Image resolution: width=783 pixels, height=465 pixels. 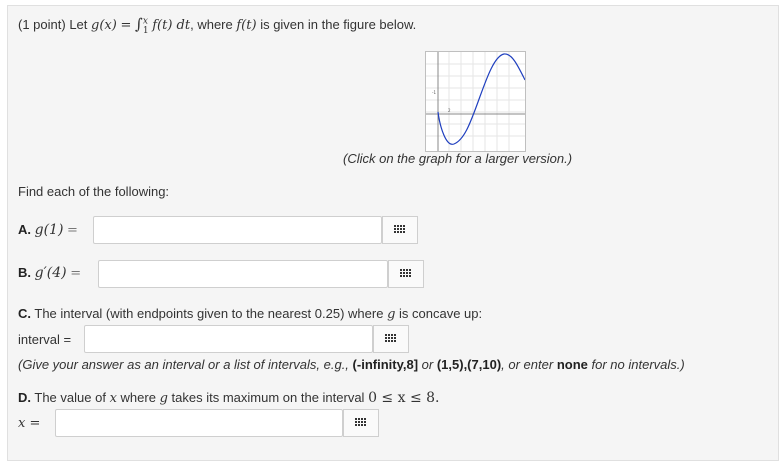 What do you see at coordinates (42, 24) in the screenshot?
I see `points-label: (1 point)` at bounding box center [42, 24].